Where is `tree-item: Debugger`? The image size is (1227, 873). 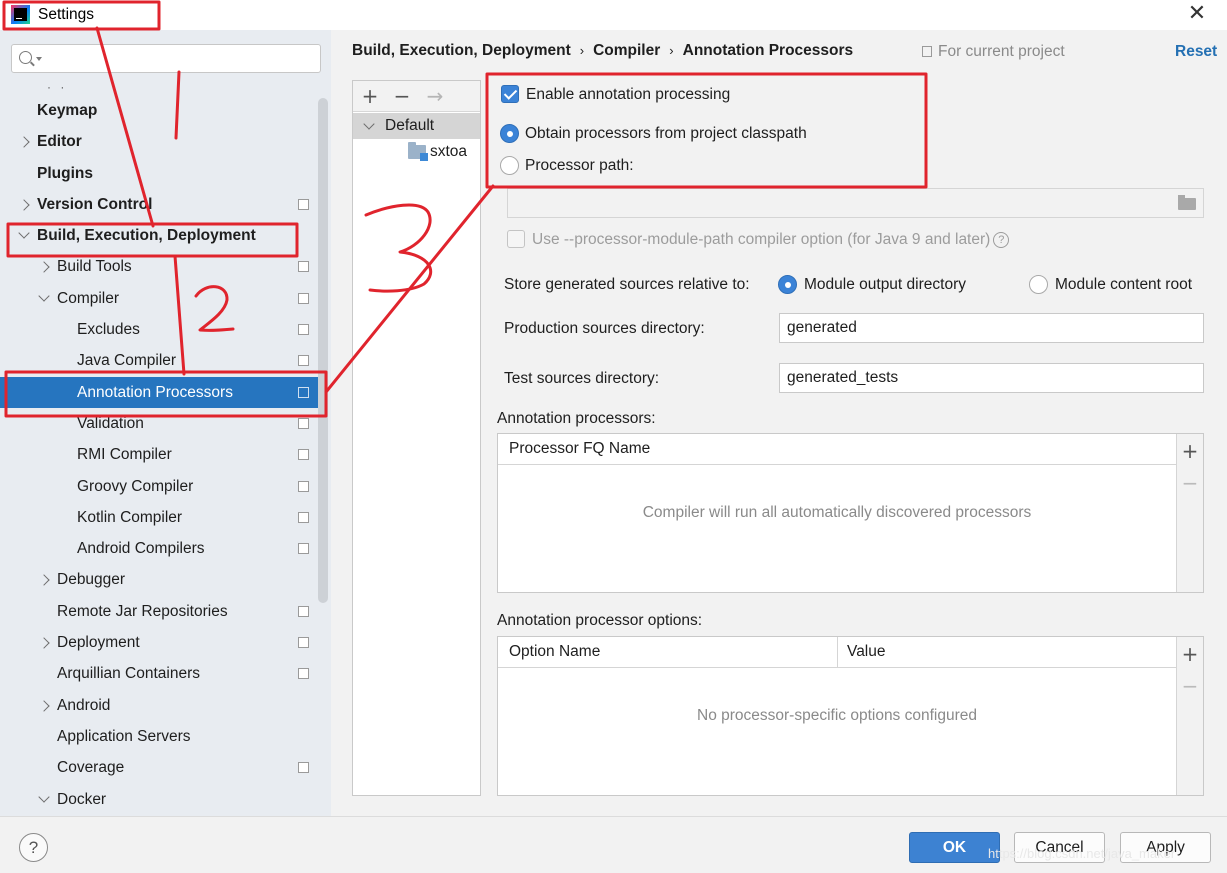 tree-item: Debugger is located at coordinates (159, 579).